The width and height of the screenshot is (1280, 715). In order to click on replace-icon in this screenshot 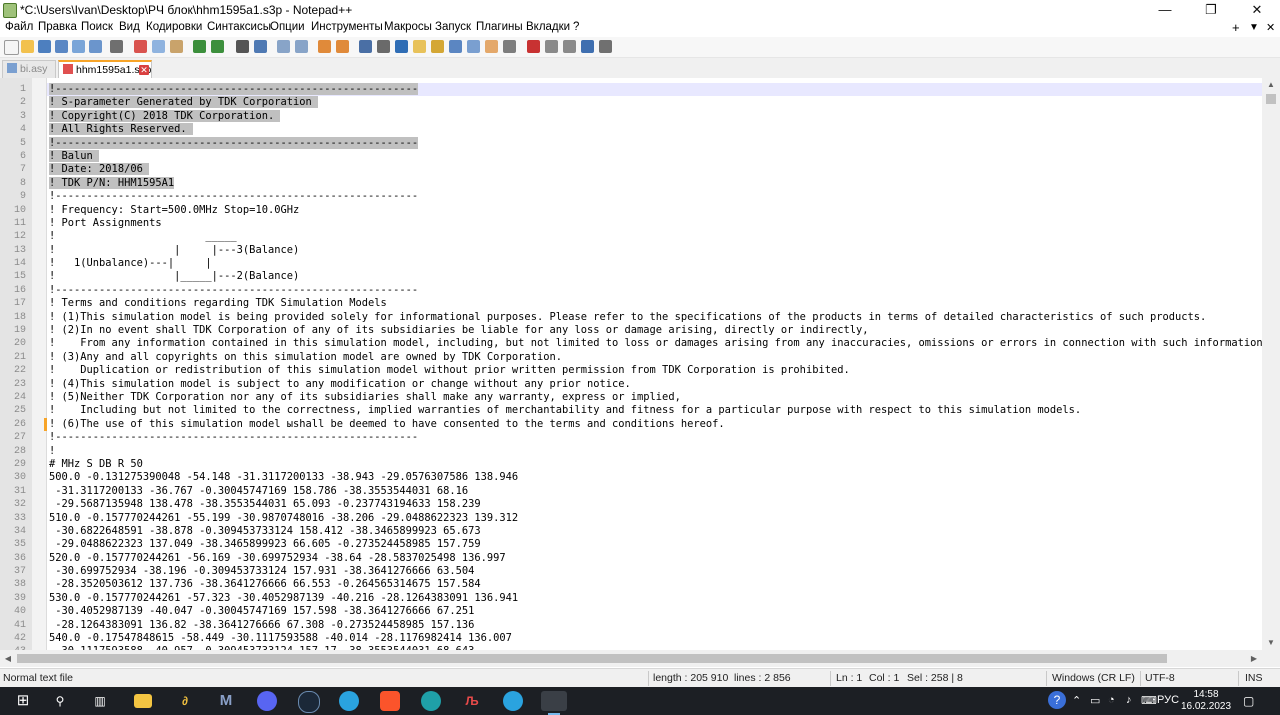, I will do `click(260, 46)`.